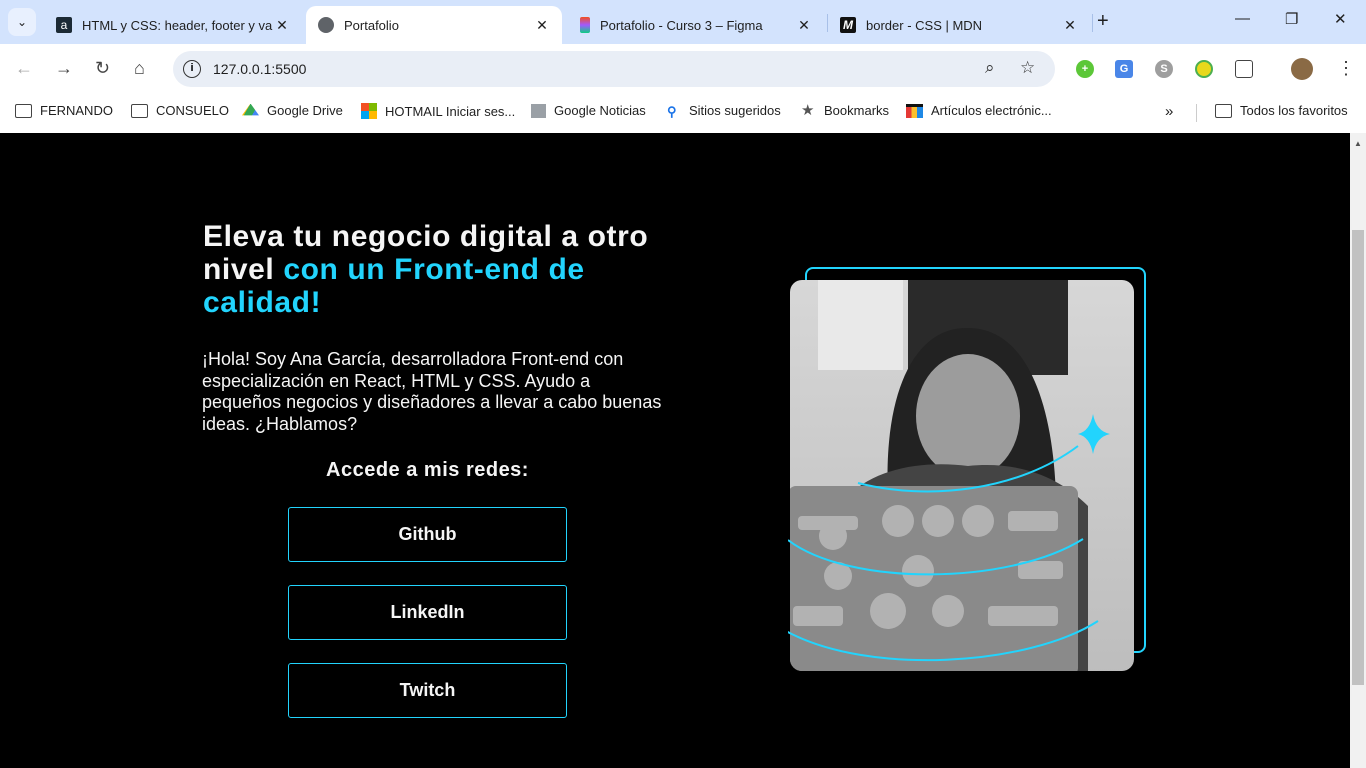 The image size is (1366, 768). Describe the element at coordinates (588, 110) in the screenshot. I see `bookmark-google-noticias: Google Noticias` at that location.